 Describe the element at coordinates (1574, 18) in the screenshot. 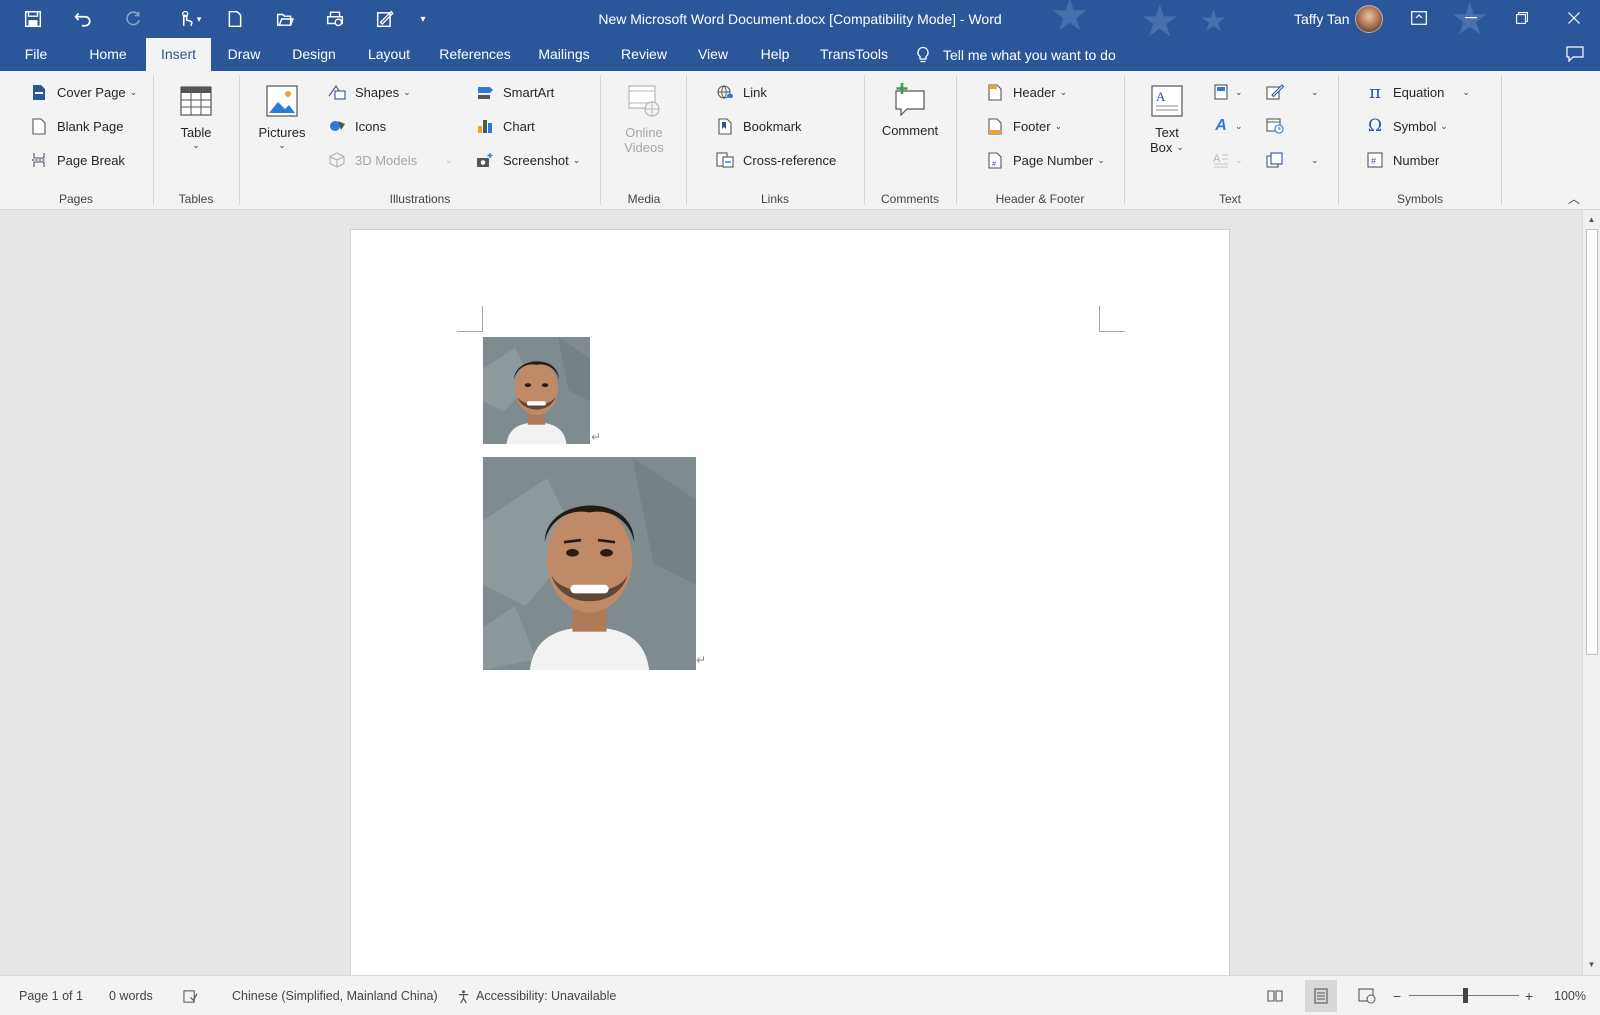

I see `close-icon` at that location.